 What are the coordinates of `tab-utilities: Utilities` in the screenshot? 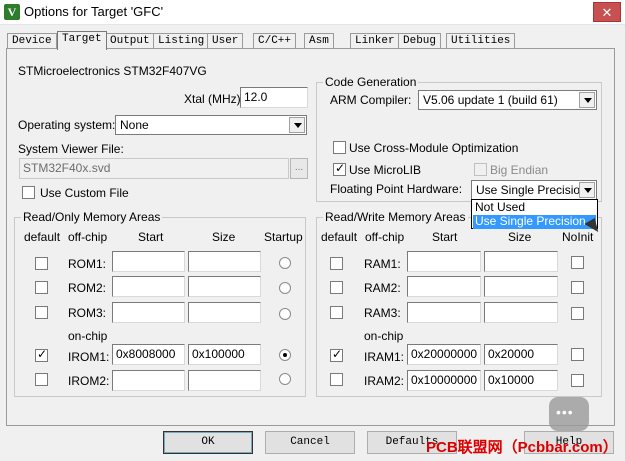 It's located at (481, 41).